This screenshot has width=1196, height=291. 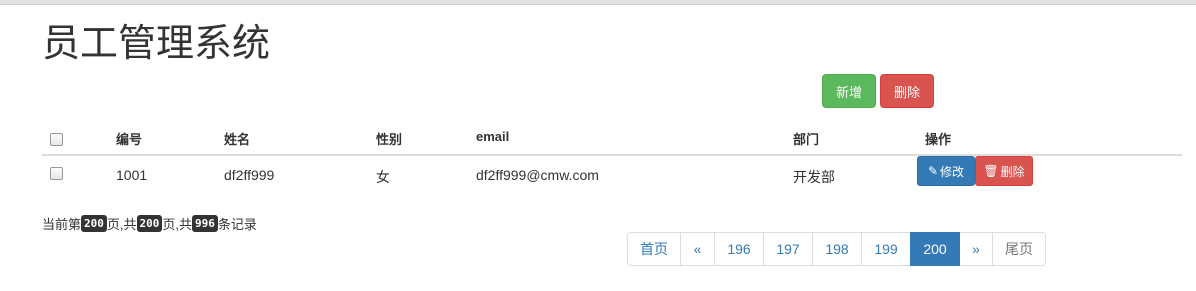 I want to click on top-border, so click(x=598, y=2).